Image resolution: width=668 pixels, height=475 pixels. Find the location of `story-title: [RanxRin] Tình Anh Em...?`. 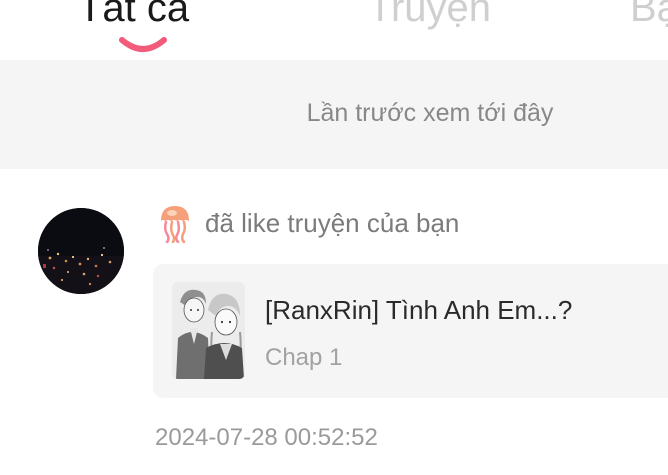

story-title: [RanxRin] Tình Anh Em...? is located at coordinates (418, 310).